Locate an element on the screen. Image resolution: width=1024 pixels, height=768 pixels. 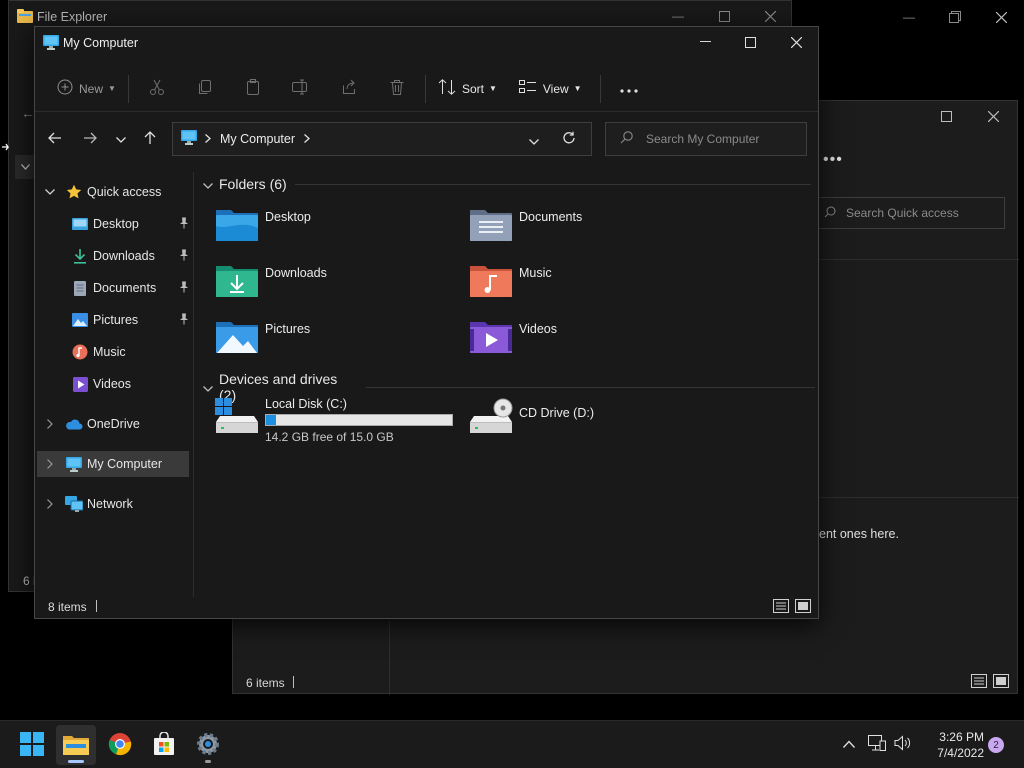
view-chevron-icon: ▼ is located at coordinates (577, 88).